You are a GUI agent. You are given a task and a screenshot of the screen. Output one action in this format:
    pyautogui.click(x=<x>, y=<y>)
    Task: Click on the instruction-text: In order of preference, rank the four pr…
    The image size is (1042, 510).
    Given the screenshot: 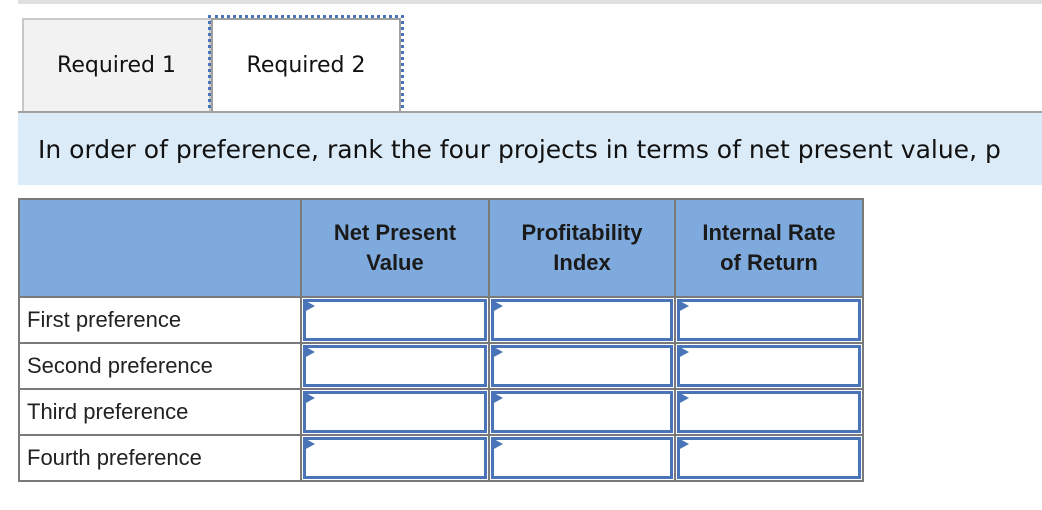 What is the action you would take?
    pyautogui.click(x=519, y=149)
    